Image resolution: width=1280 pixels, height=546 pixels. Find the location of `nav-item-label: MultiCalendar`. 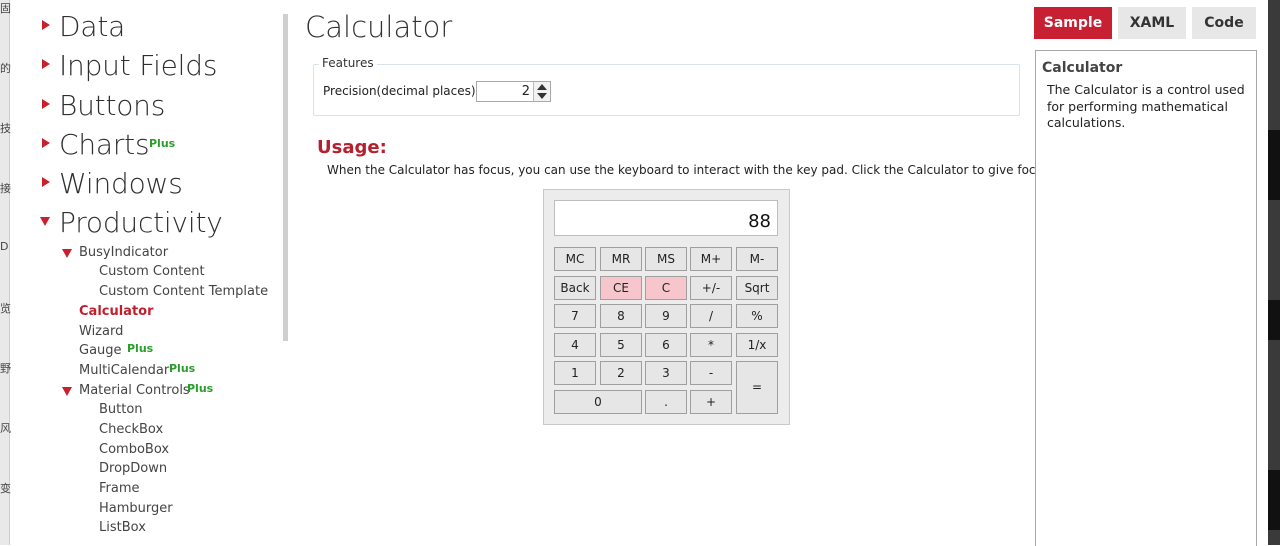

nav-item-label: MultiCalendar is located at coordinates (124, 370).